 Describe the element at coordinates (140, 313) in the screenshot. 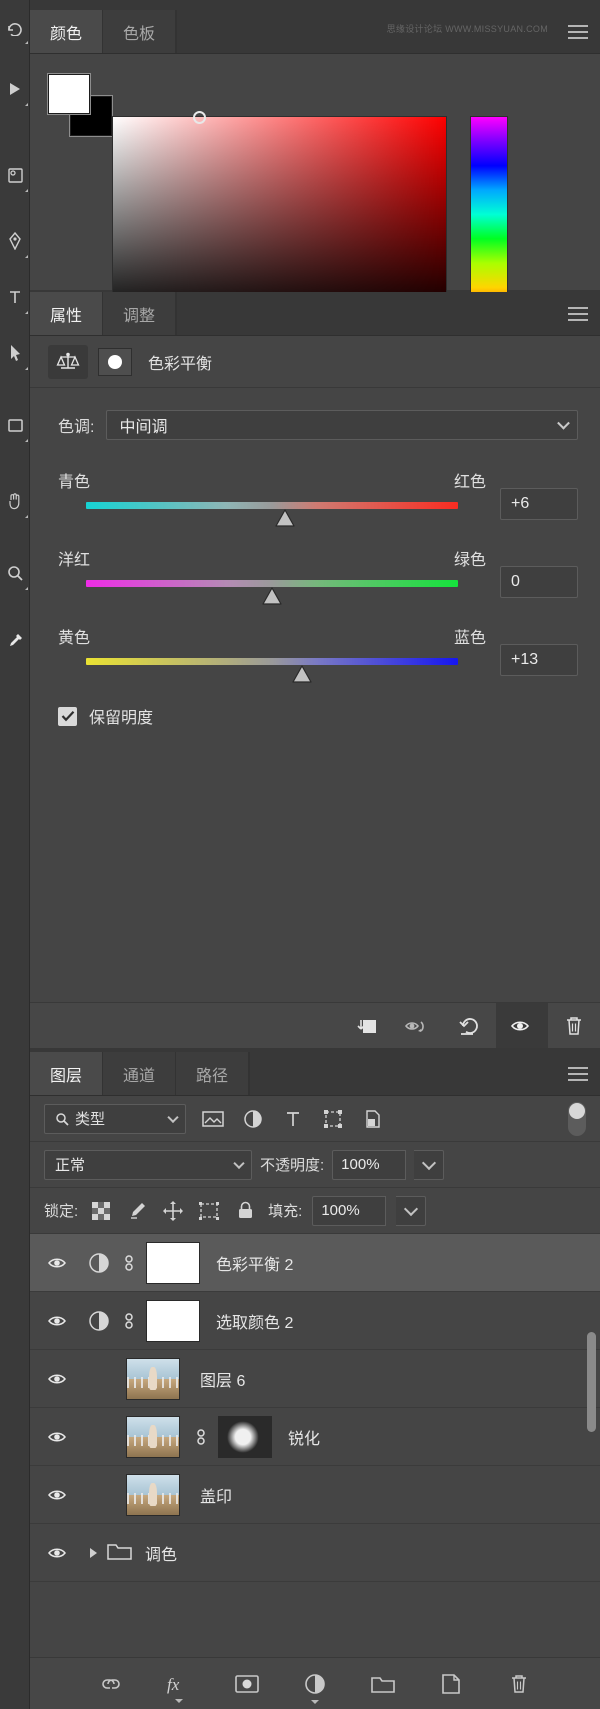

I see `tab-adjustments: 调整` at that location.